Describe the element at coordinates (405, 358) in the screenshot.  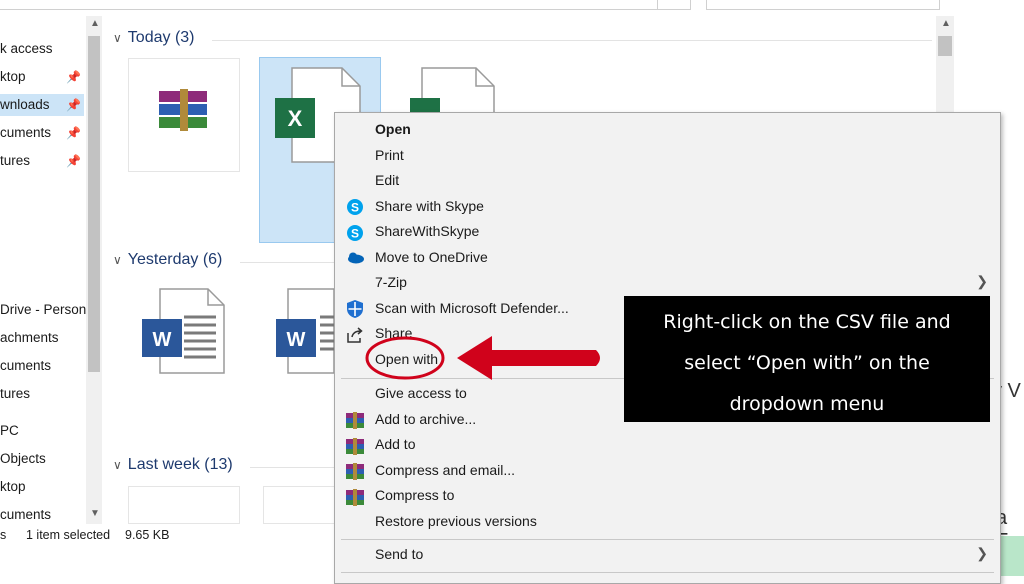
I see `highlight-circle` at that location.